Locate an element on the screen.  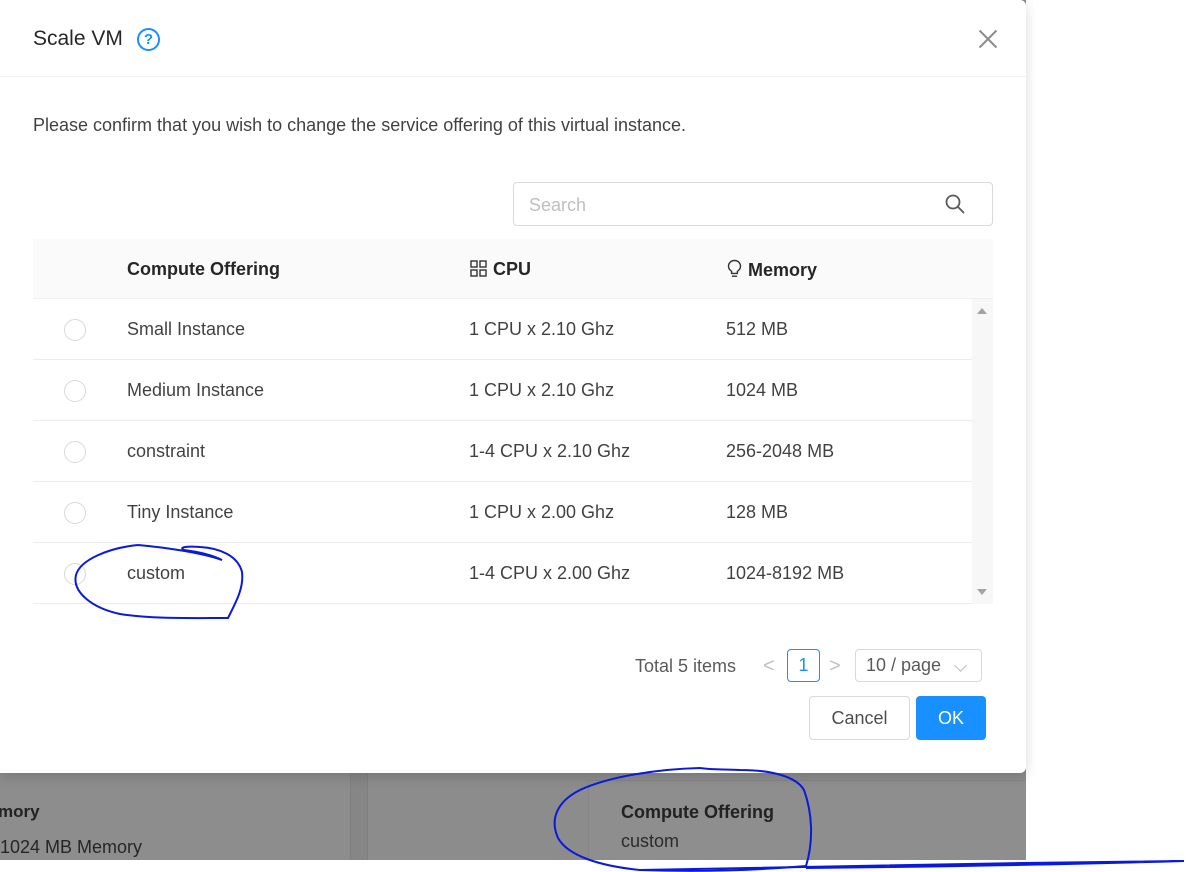
close-icon is located at coordinates (988, 39).